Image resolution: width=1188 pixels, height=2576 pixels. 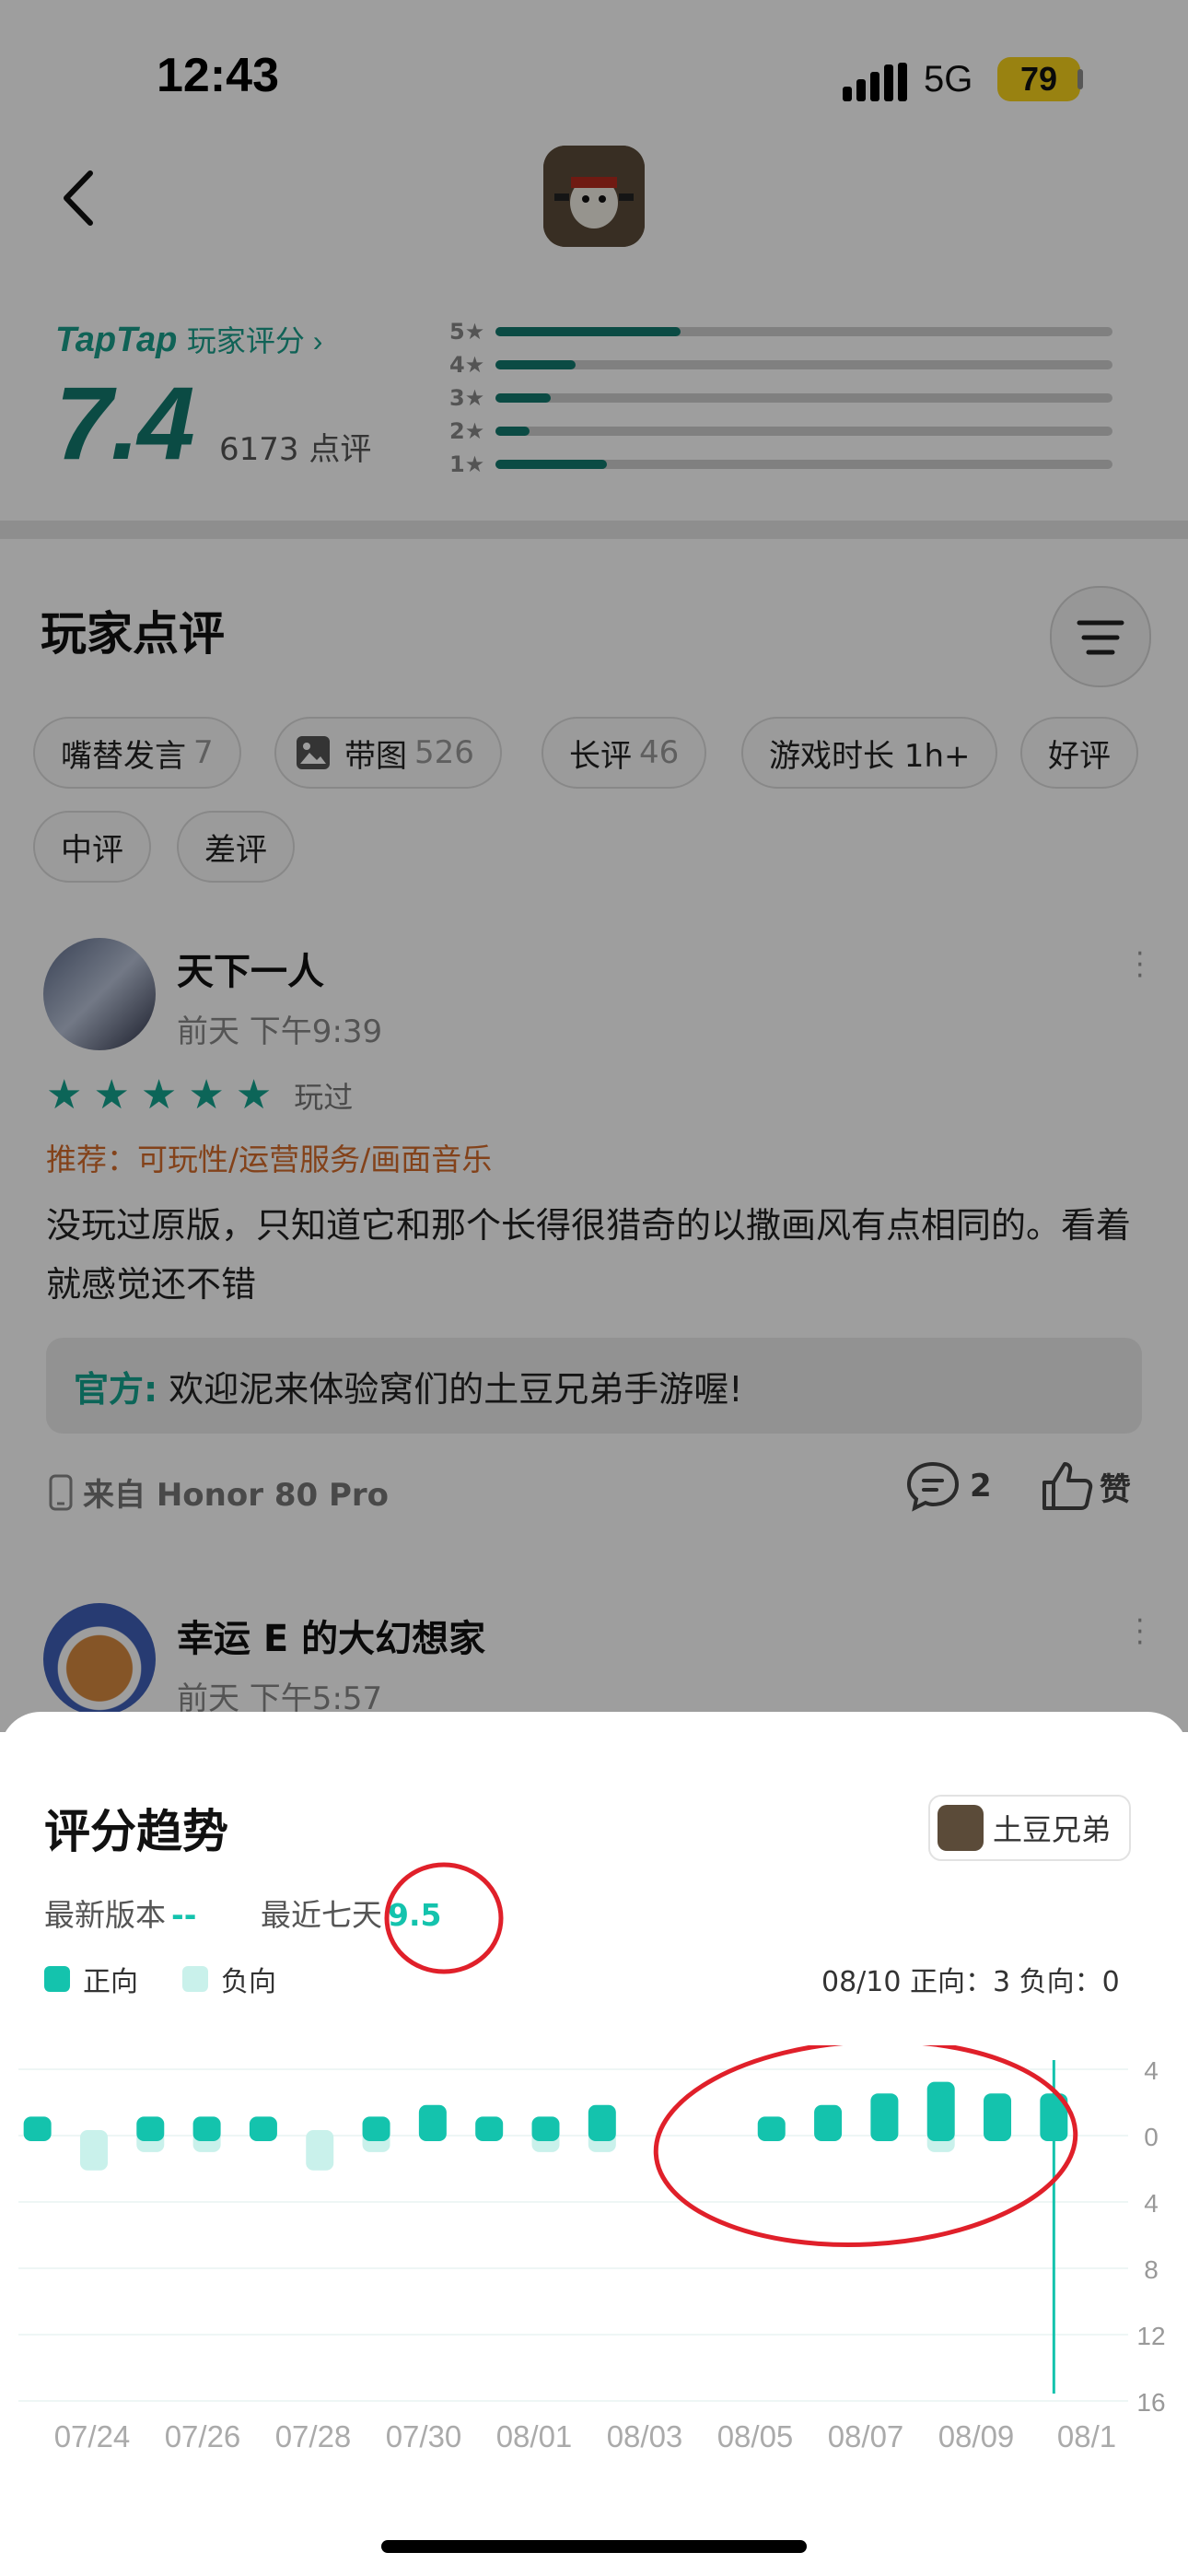 What do you see at coordinates (184, 1915) in the screenshot?
I see `latest-version-value: --` at bounding box center [184, 1915].